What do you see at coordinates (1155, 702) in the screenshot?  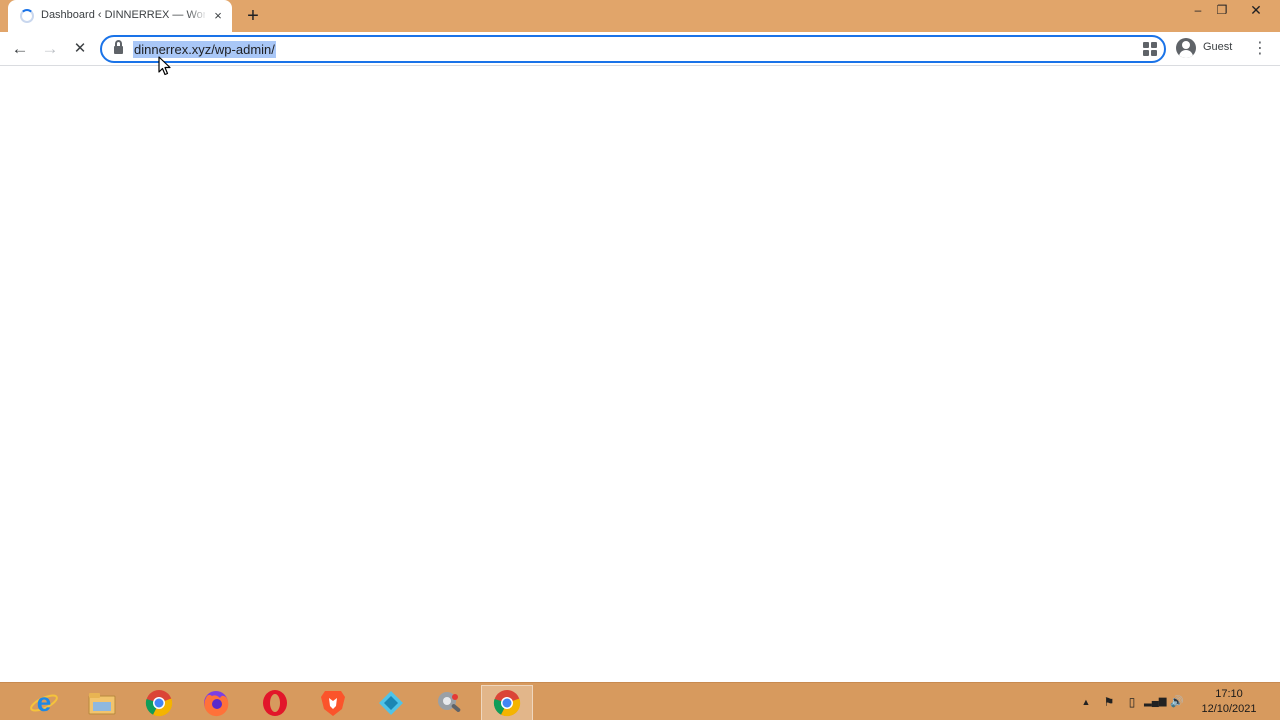 I see `network-signal-icon: ▂▄▆` at bounding box center [1155, 702].